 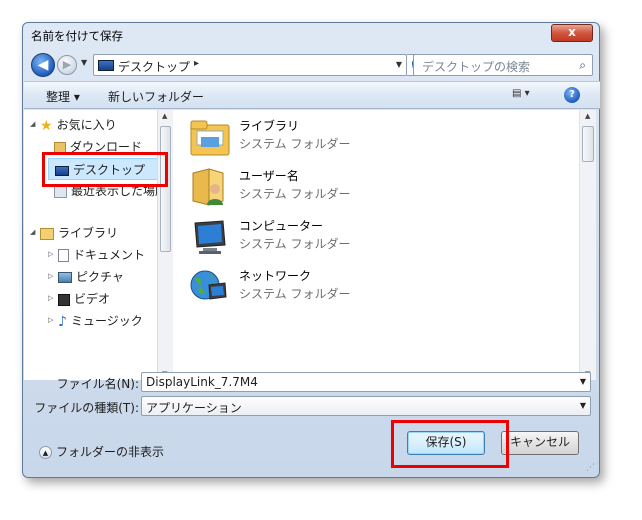 I want to click on title-bar: 名前を付けて保存 x, so click(x=311, y=35).